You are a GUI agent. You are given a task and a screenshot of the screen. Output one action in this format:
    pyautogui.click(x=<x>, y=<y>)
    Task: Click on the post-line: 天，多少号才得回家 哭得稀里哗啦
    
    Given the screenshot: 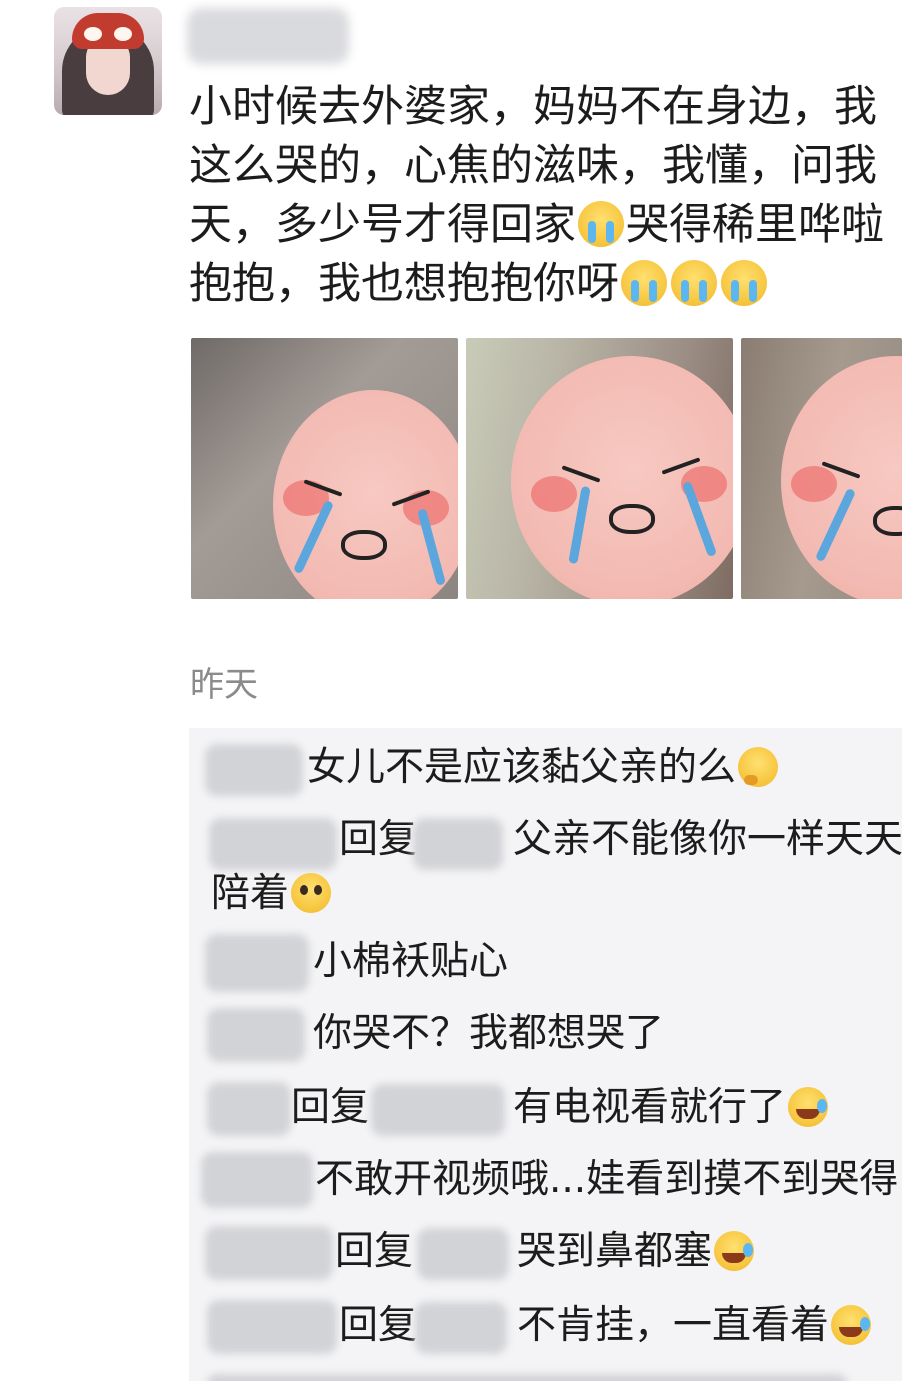 What is the action you would take?
    pyautogui.click(x=545, y=225)
    